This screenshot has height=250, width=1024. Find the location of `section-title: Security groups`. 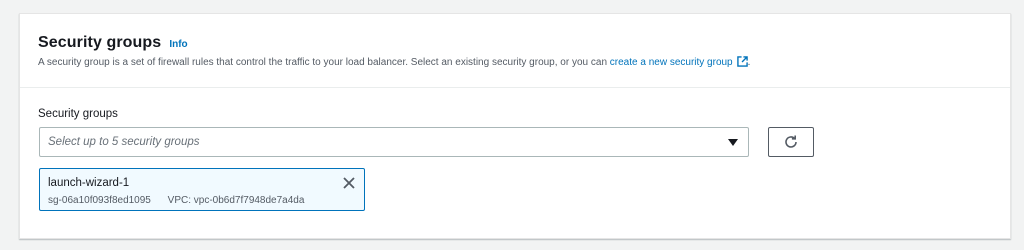

section-title: Security groups is located at coordinates (100, 42).